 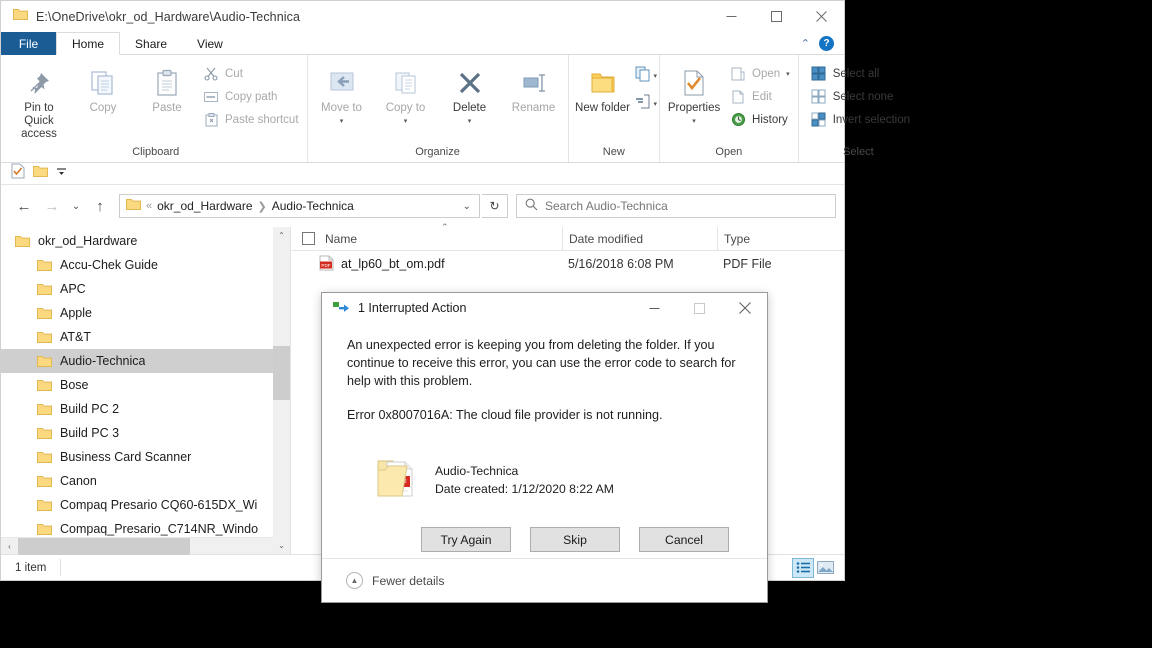 I want to click on search-box: Search Audio-Technica, so click(x=676, y=206).